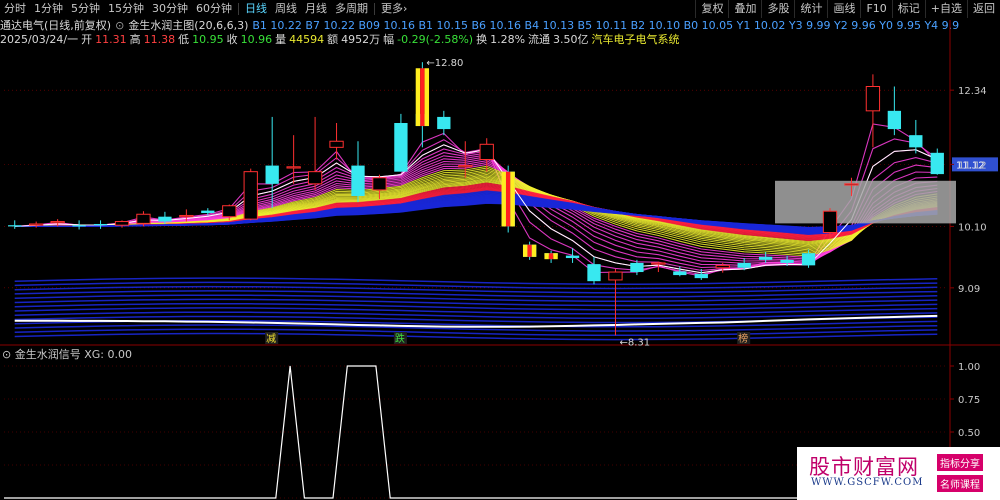 The width and height of the screenshot is (1000, 500). I want to click on watermark-url: WWW.GSCFW.COM, so click(867, 482).